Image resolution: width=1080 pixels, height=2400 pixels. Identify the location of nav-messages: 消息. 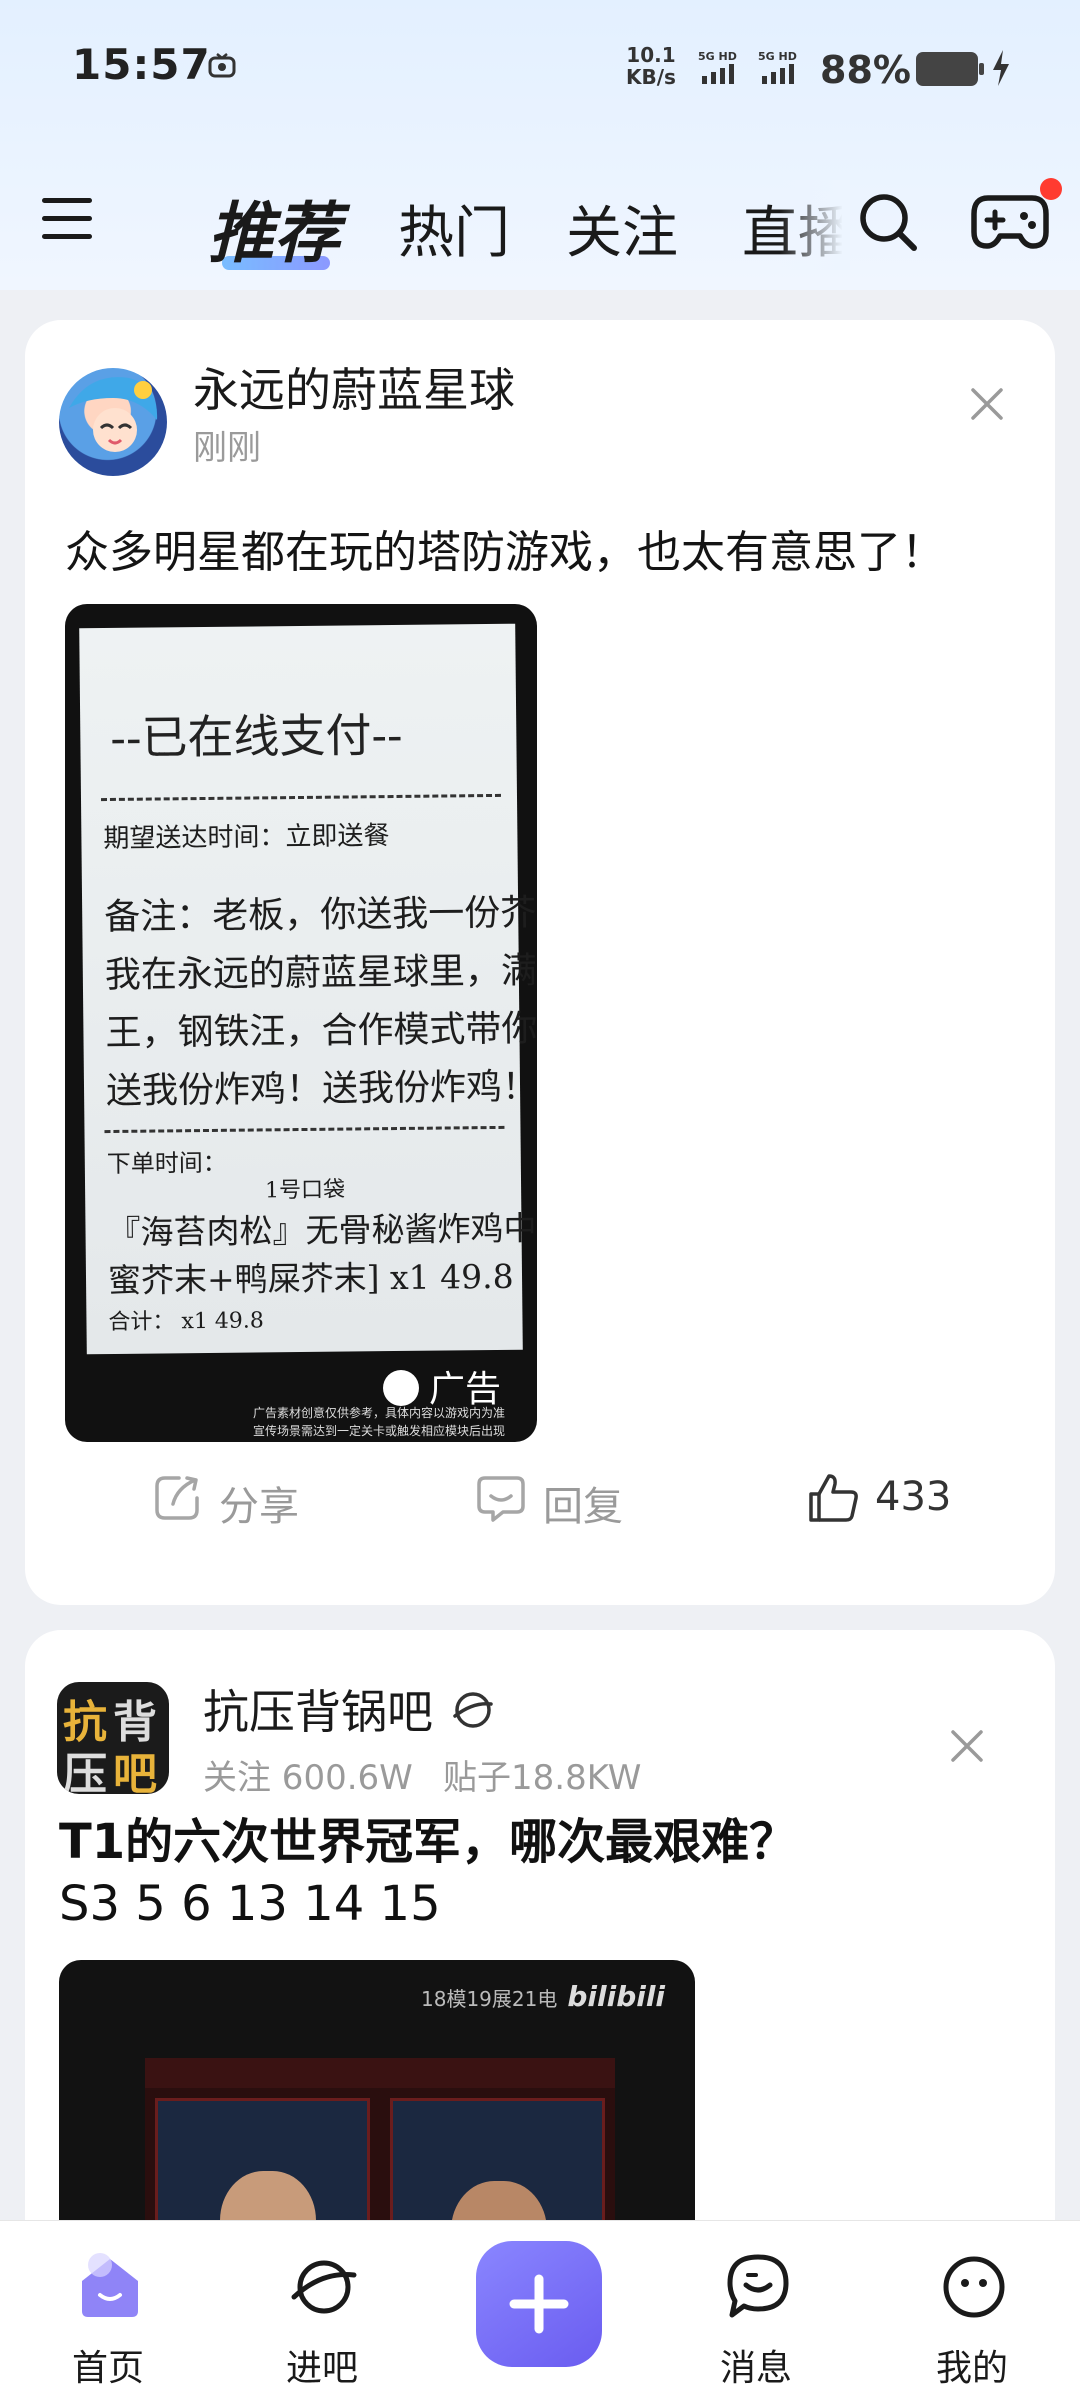
(756, 2316).